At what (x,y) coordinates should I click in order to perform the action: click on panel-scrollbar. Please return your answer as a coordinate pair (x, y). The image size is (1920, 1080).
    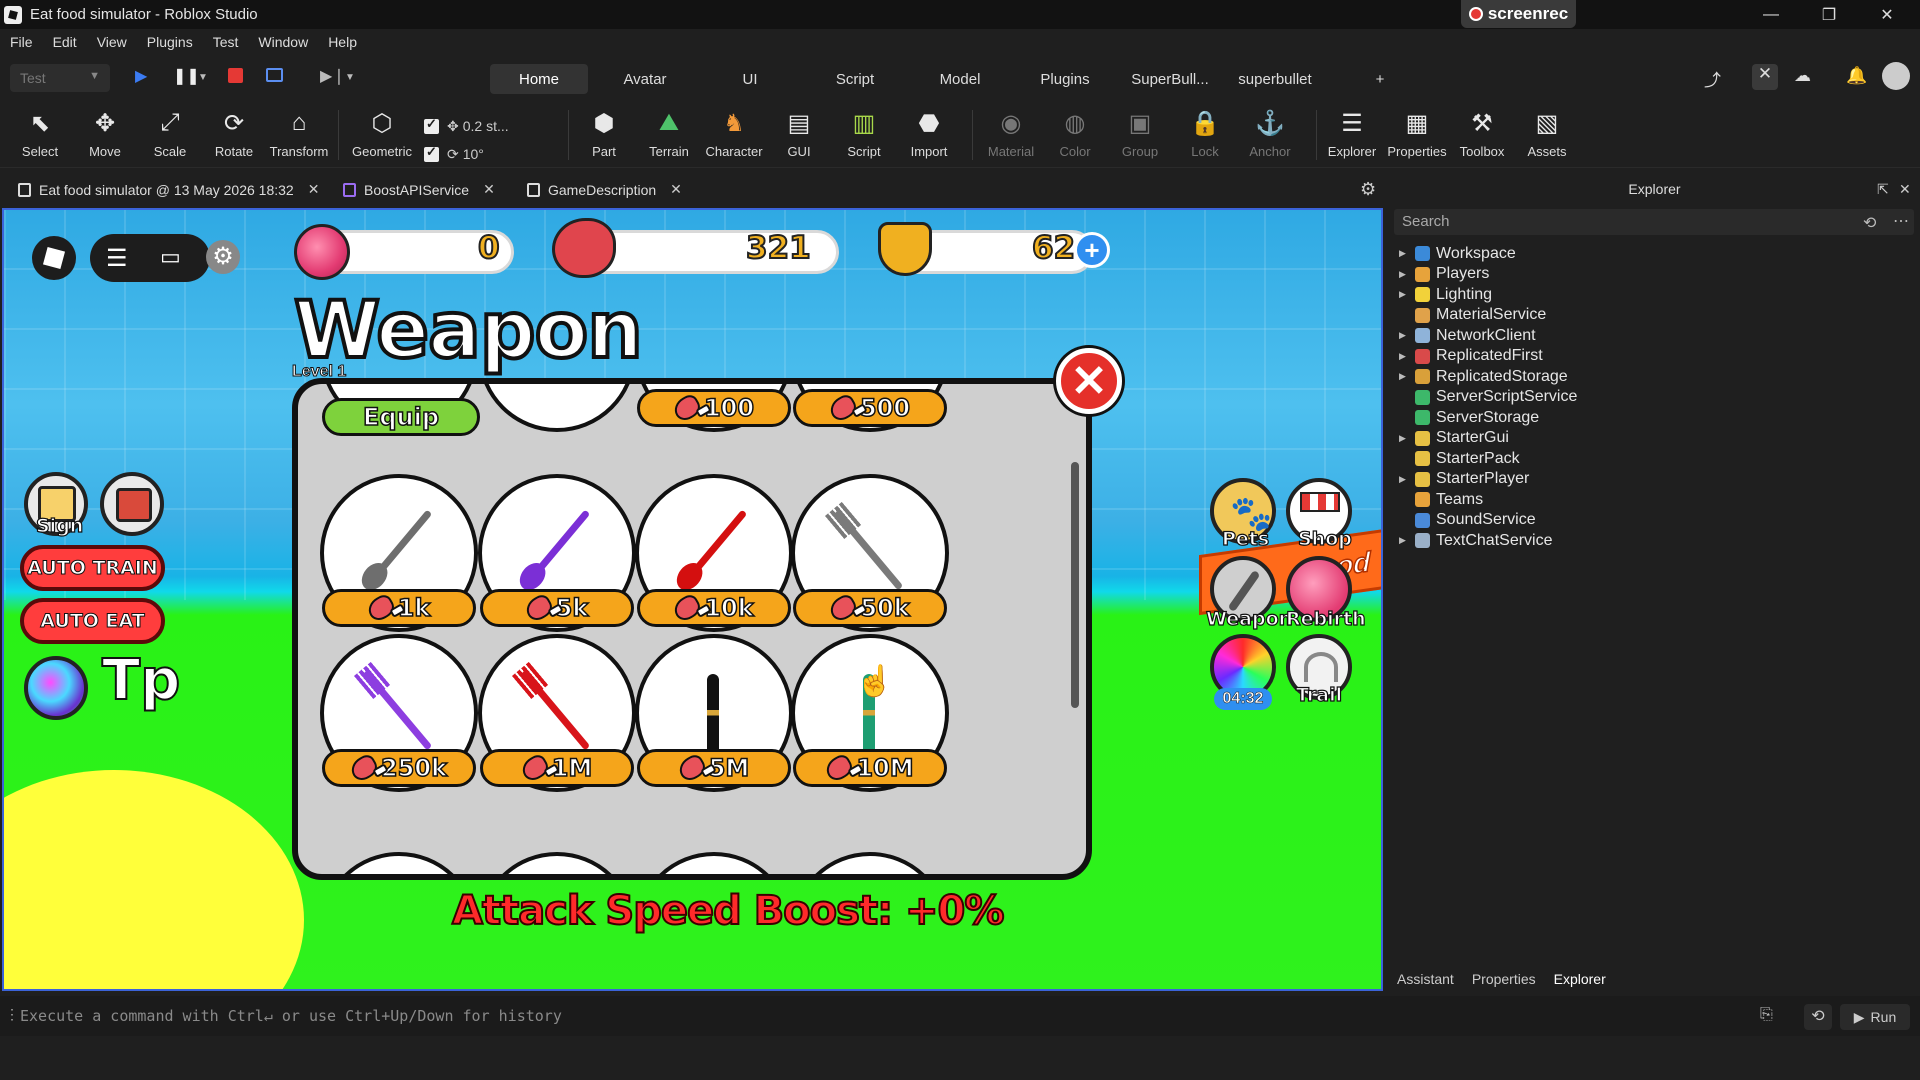
    Looking at the image, I should click on (1075, 585).